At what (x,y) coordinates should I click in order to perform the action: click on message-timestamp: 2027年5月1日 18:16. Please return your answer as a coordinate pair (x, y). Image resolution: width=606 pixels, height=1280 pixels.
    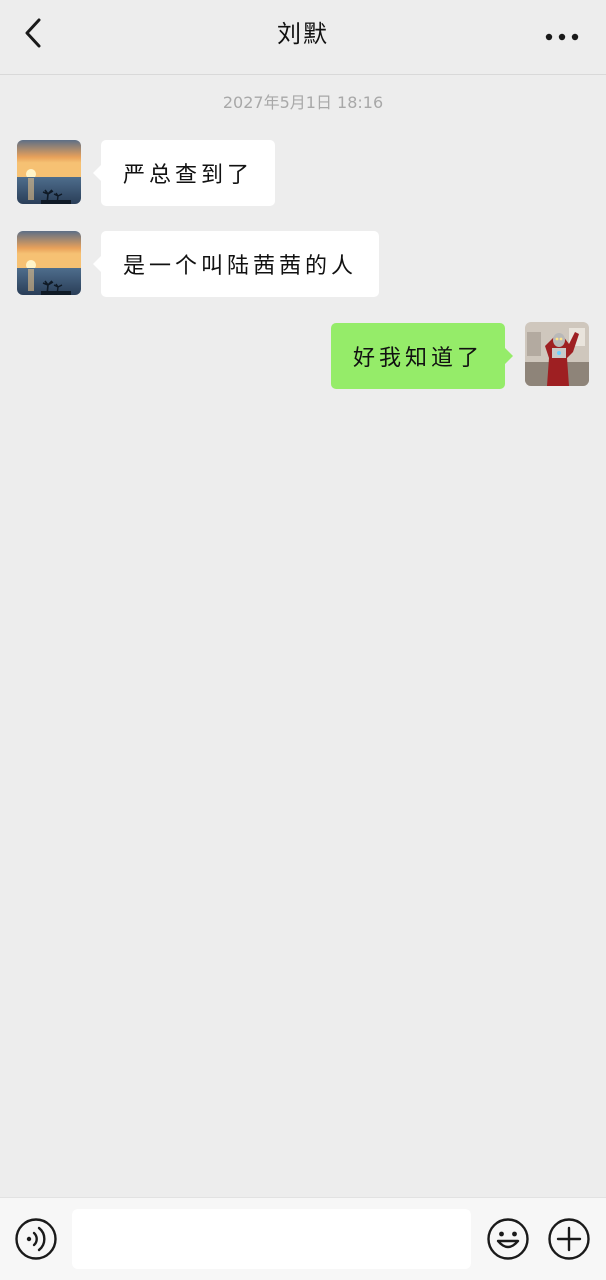
    Looking at the image, I should click on (303, 102).